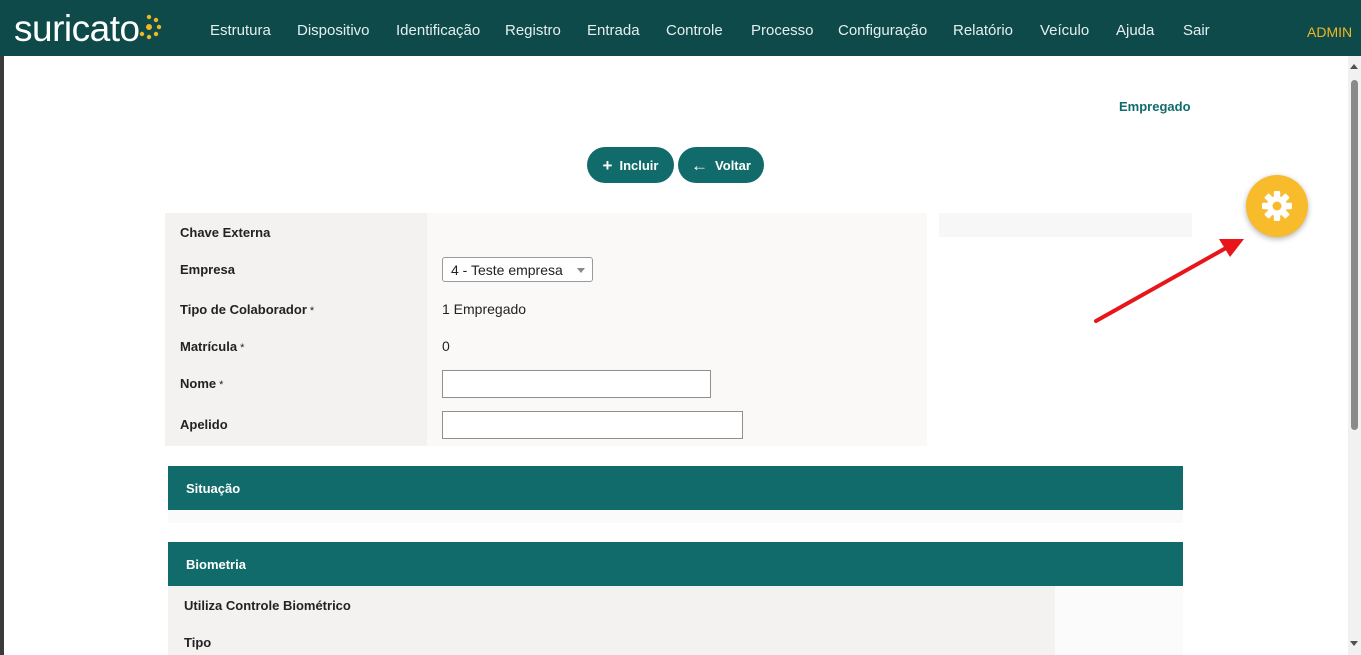 The height and width of the screenshot is (655, 1361). Describe the element at coordinates (240, 31) in the screenshot. I see `nav-estrutura: Estrutura` at that location.